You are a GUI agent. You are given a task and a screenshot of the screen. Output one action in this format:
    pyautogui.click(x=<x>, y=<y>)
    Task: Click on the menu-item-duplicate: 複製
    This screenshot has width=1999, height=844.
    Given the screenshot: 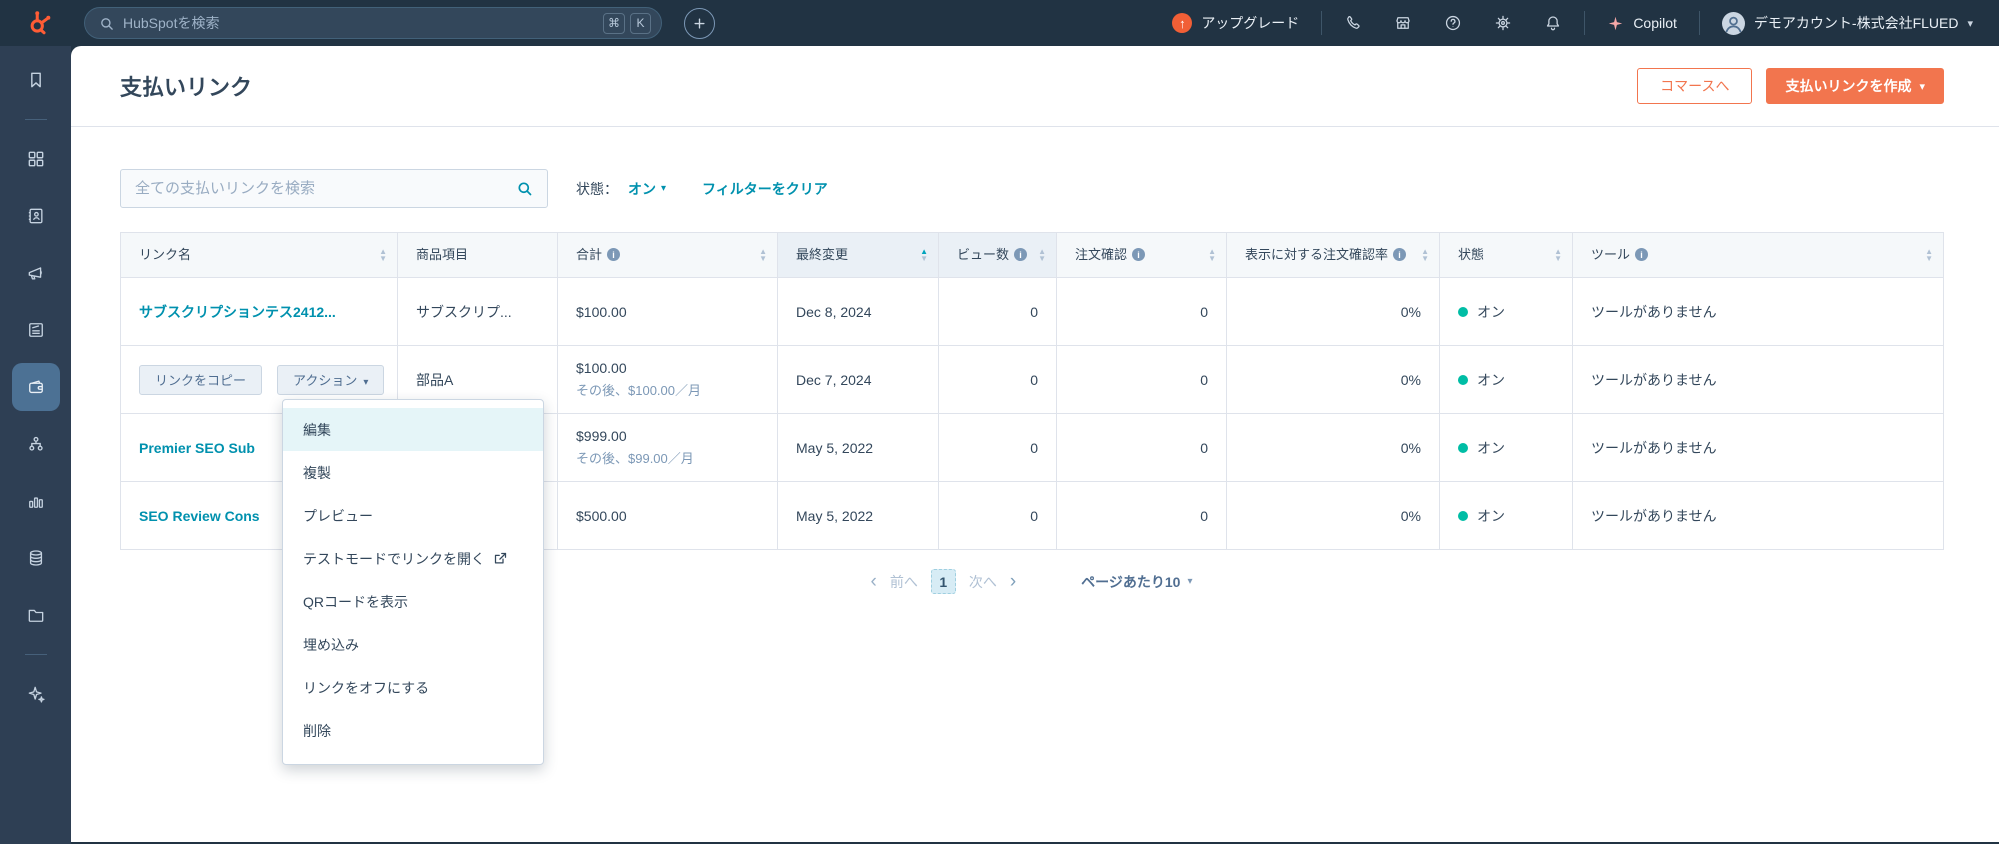 What is the action you would take?
    pyautogui.click(x=413, y=472)
    